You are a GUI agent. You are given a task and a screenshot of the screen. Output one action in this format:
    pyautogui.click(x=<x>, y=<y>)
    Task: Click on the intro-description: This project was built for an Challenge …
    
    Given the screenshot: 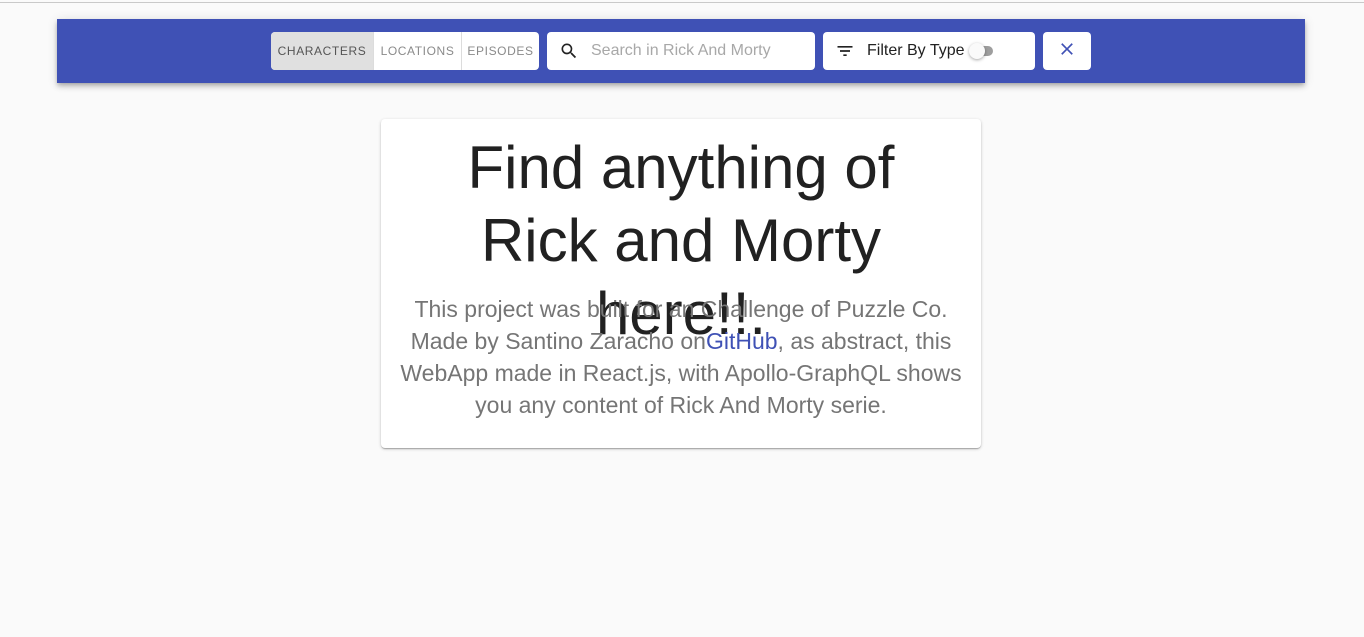 What is the action you would take?
    pyautogui.click(x=681, y=357)
    